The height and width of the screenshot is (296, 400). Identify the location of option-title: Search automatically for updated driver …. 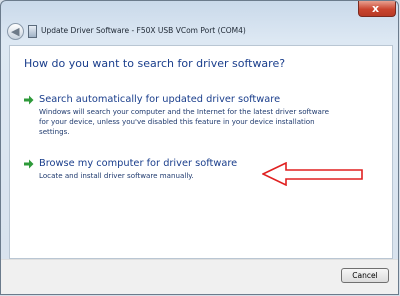
(159, 99).